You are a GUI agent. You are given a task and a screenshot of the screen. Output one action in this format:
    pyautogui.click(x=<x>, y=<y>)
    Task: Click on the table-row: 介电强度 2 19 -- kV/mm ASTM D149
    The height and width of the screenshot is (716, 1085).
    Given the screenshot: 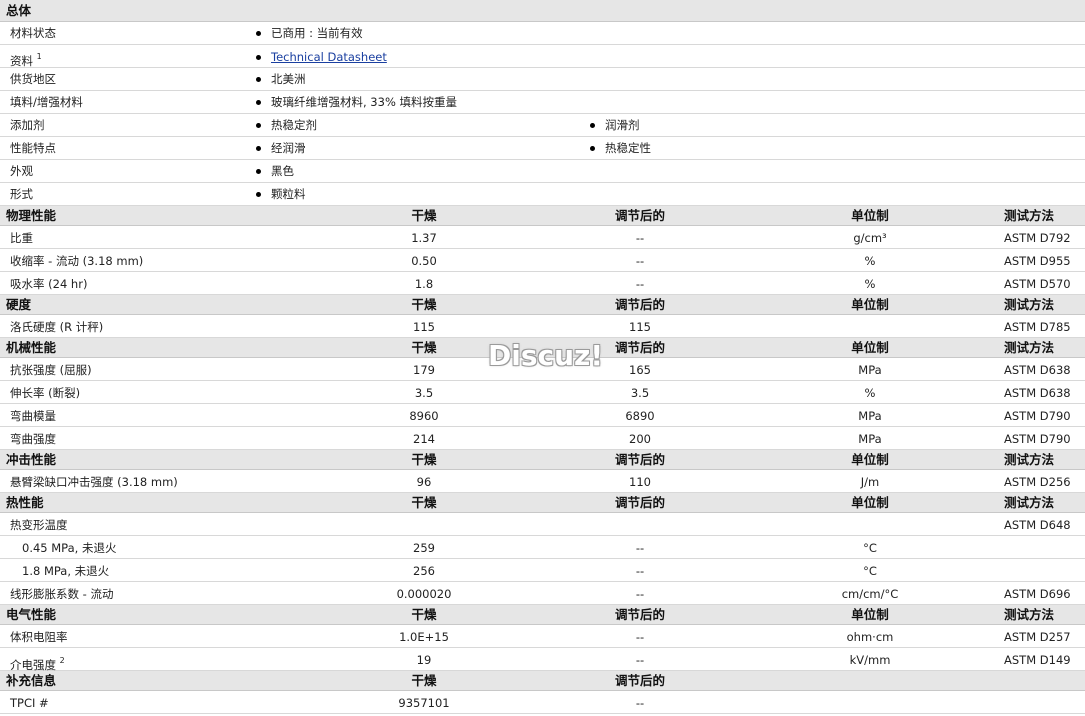 What is the action you would take?
    pyautogui.click(x=542, y=660)
    